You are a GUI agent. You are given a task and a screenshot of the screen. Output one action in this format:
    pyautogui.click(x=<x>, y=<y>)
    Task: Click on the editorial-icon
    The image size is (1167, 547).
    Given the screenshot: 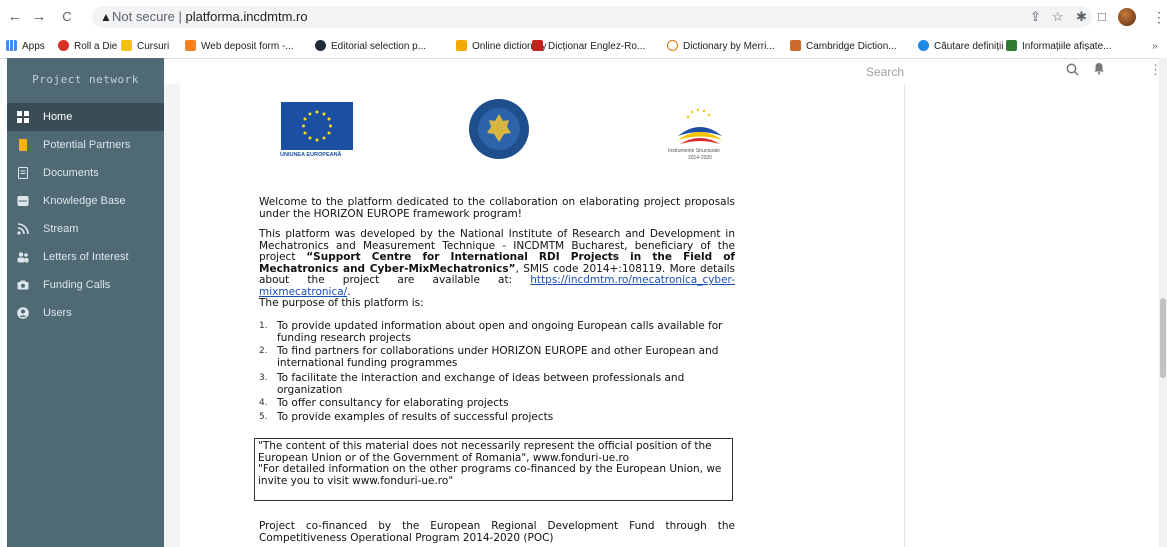 What is the action you would take?
    pyautogui.click(x=320, y=45)
    